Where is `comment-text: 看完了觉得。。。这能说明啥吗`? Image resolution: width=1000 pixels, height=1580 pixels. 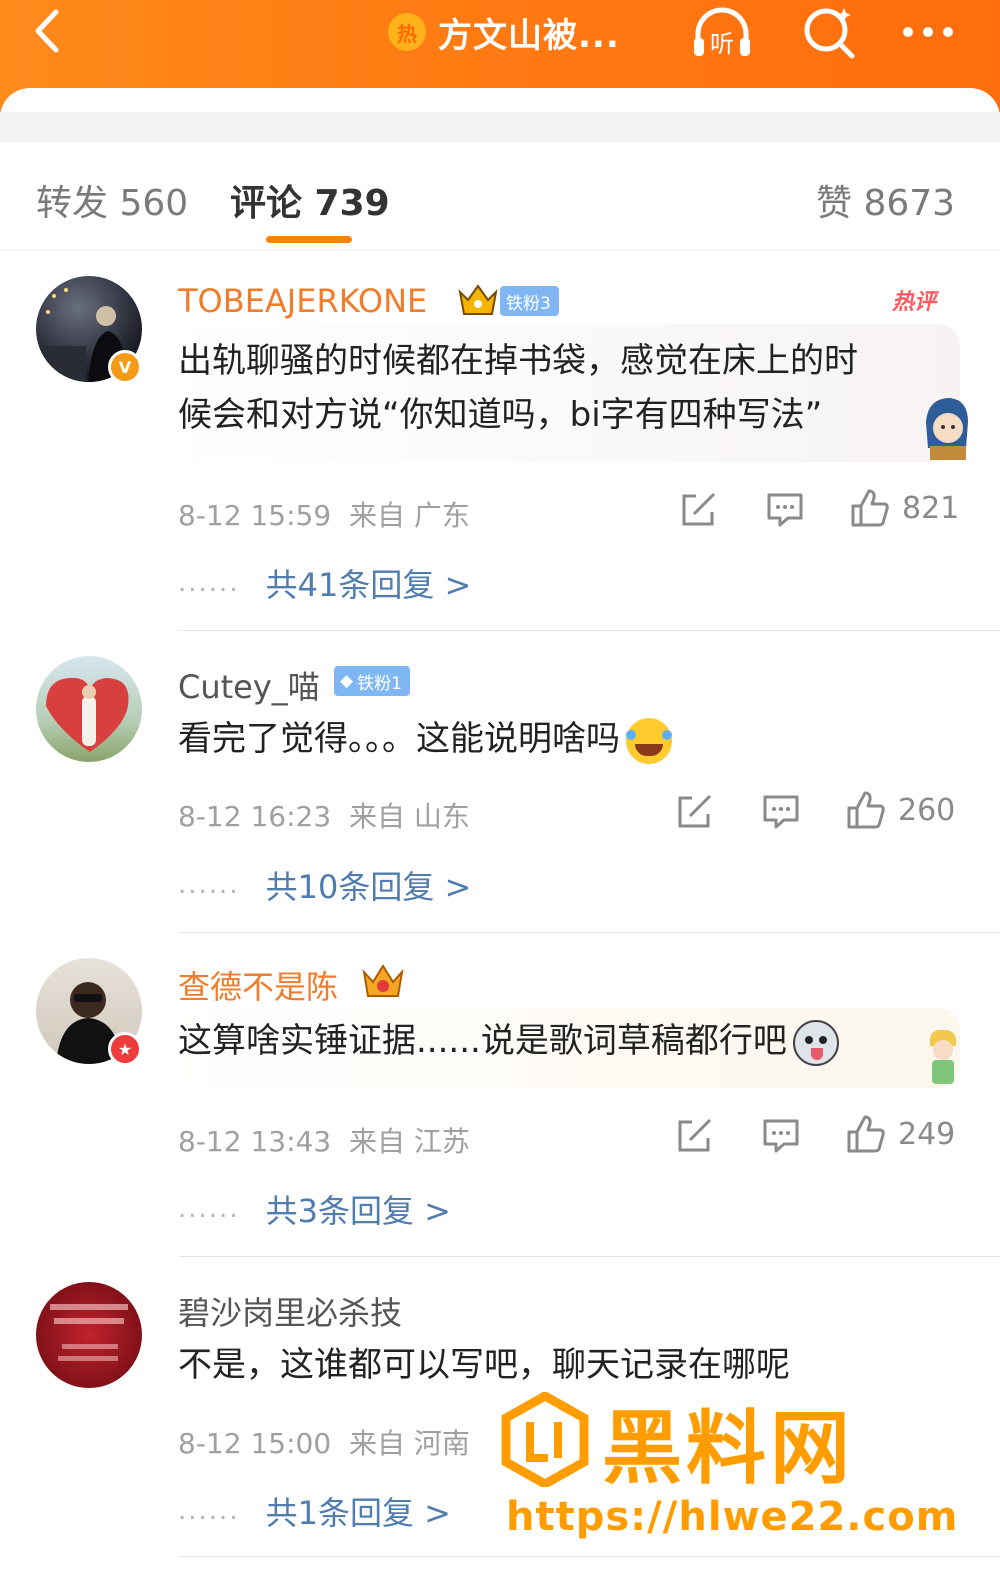
comment-text: 看完了觉得。。。这能说明啥吗 is located at coordinates (425, 739).